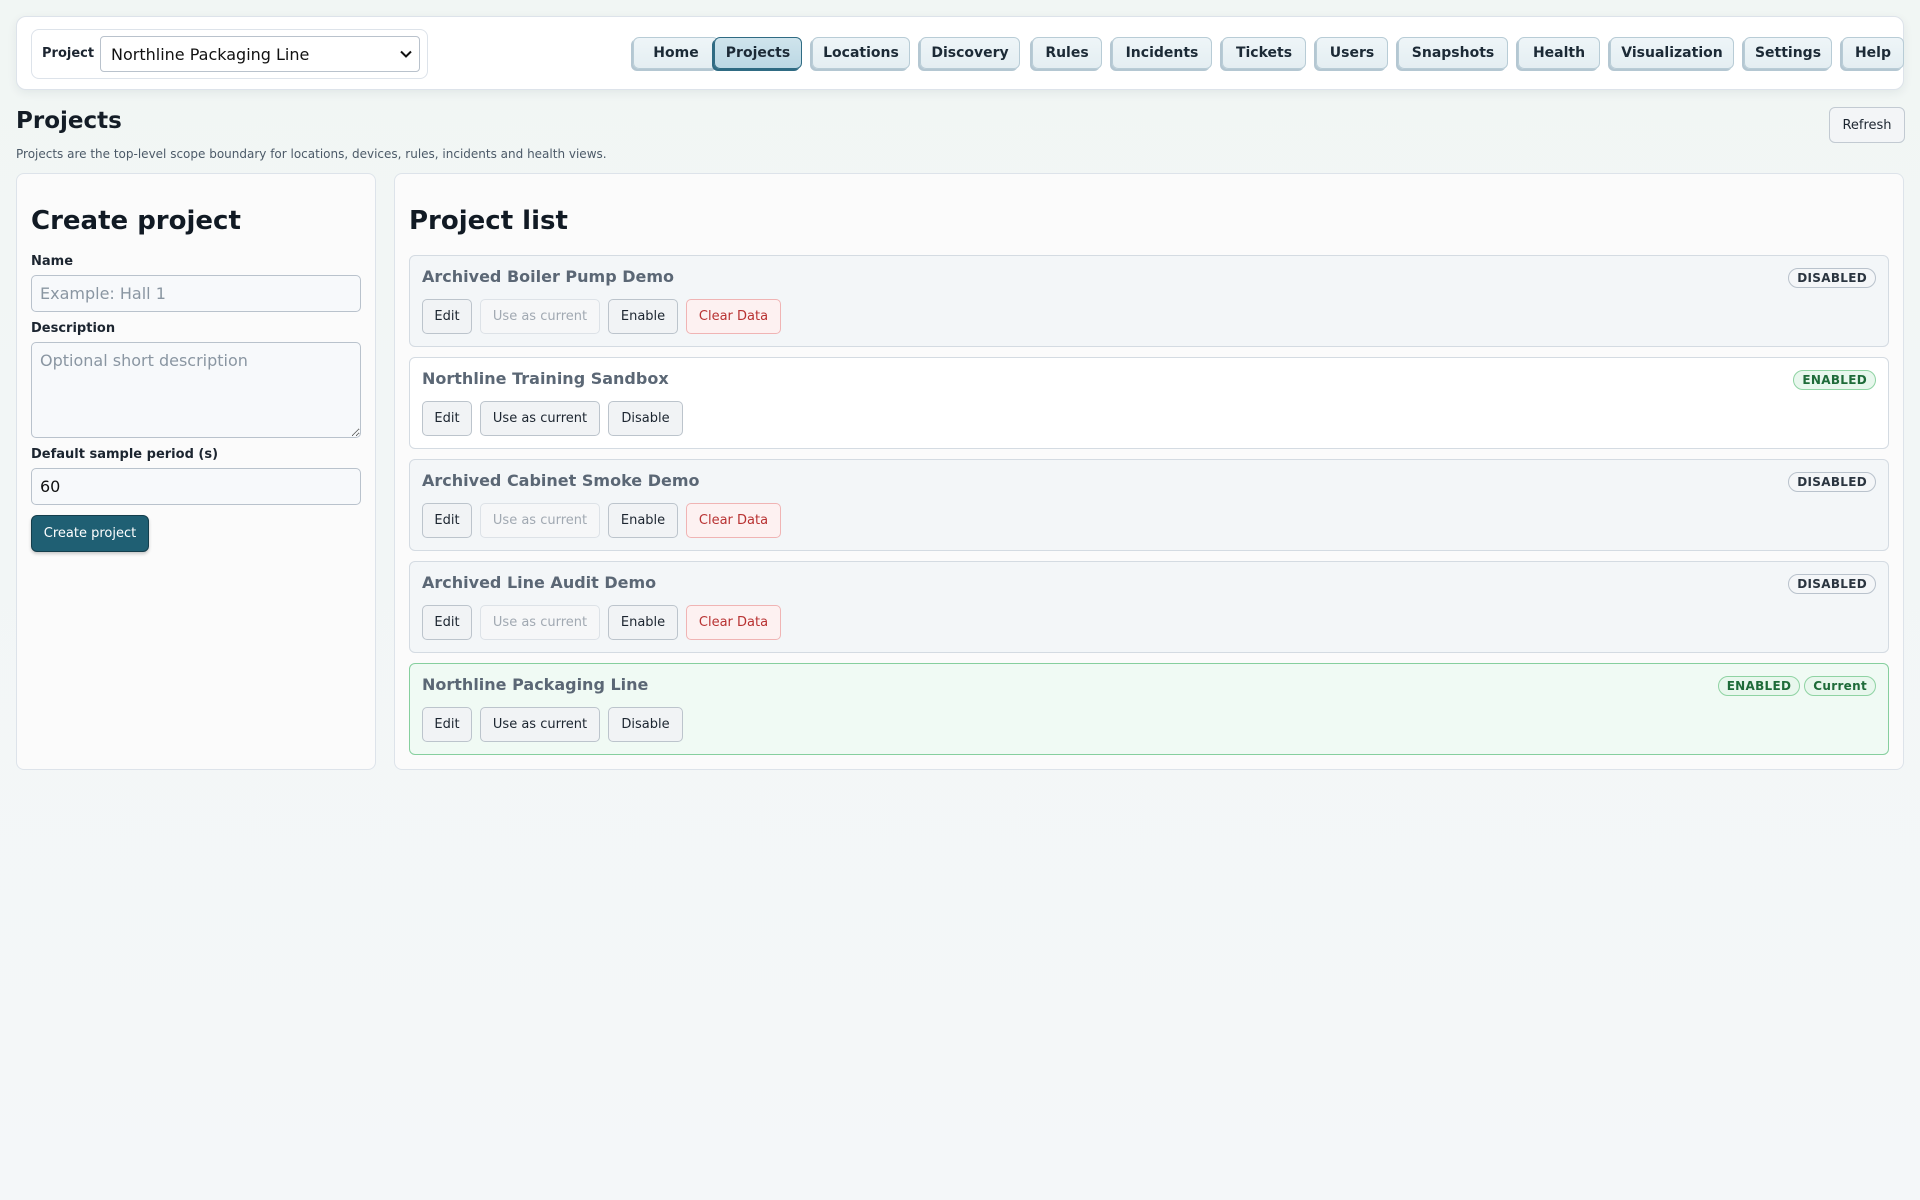 This screenshot has width=1920, height=1200. Describe the element at coordinates (196, 486) in the screenshot. I see `sample-period-input` at that location.